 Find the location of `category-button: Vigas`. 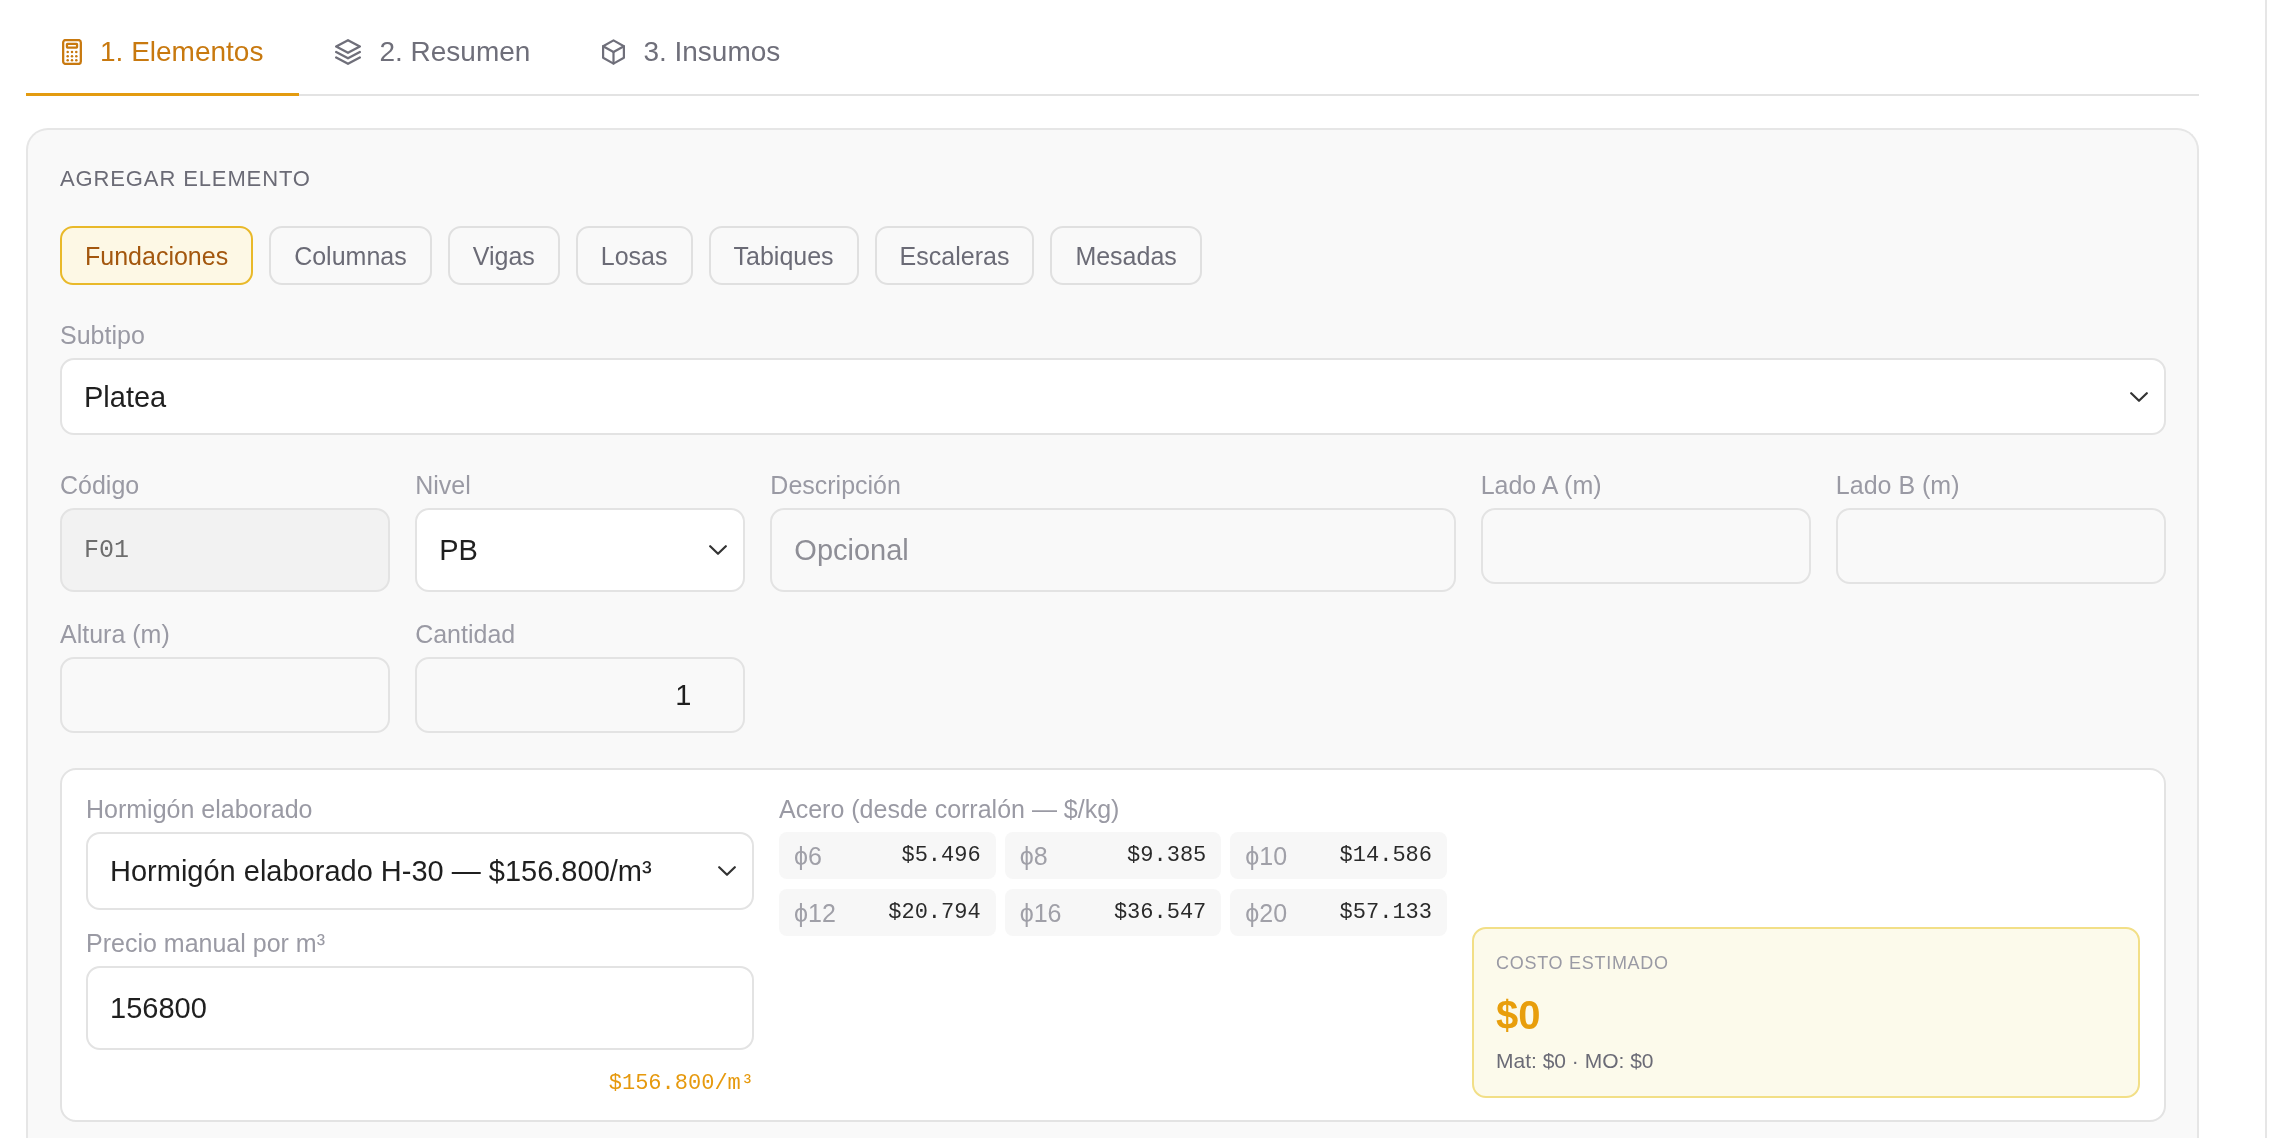

category-button: Vigas is located at coordinates (503, 255).